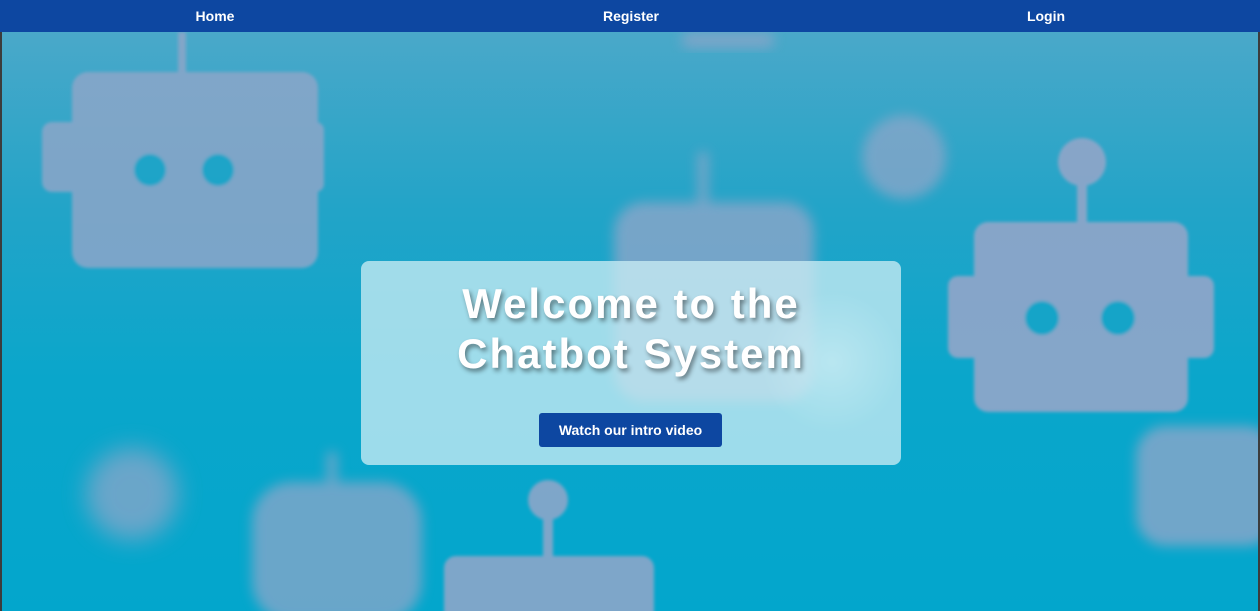 The width and height of the screenshot is (1260, 611). Describe the element at coordinates (1, 321) in the screenshot. I see `window-edge-left` at that location.